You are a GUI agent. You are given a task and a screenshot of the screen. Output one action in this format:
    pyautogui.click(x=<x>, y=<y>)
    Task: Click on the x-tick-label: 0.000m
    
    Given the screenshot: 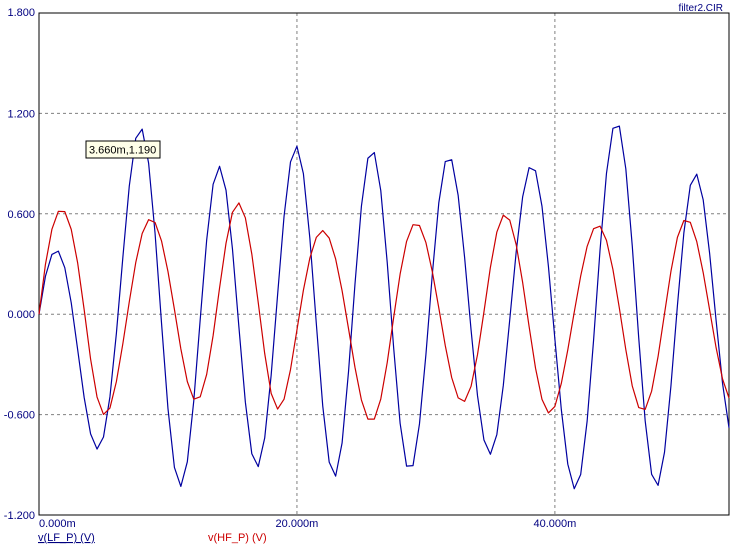 What is the action you would take?
    pyautogui.click(x=57, y=524)
    